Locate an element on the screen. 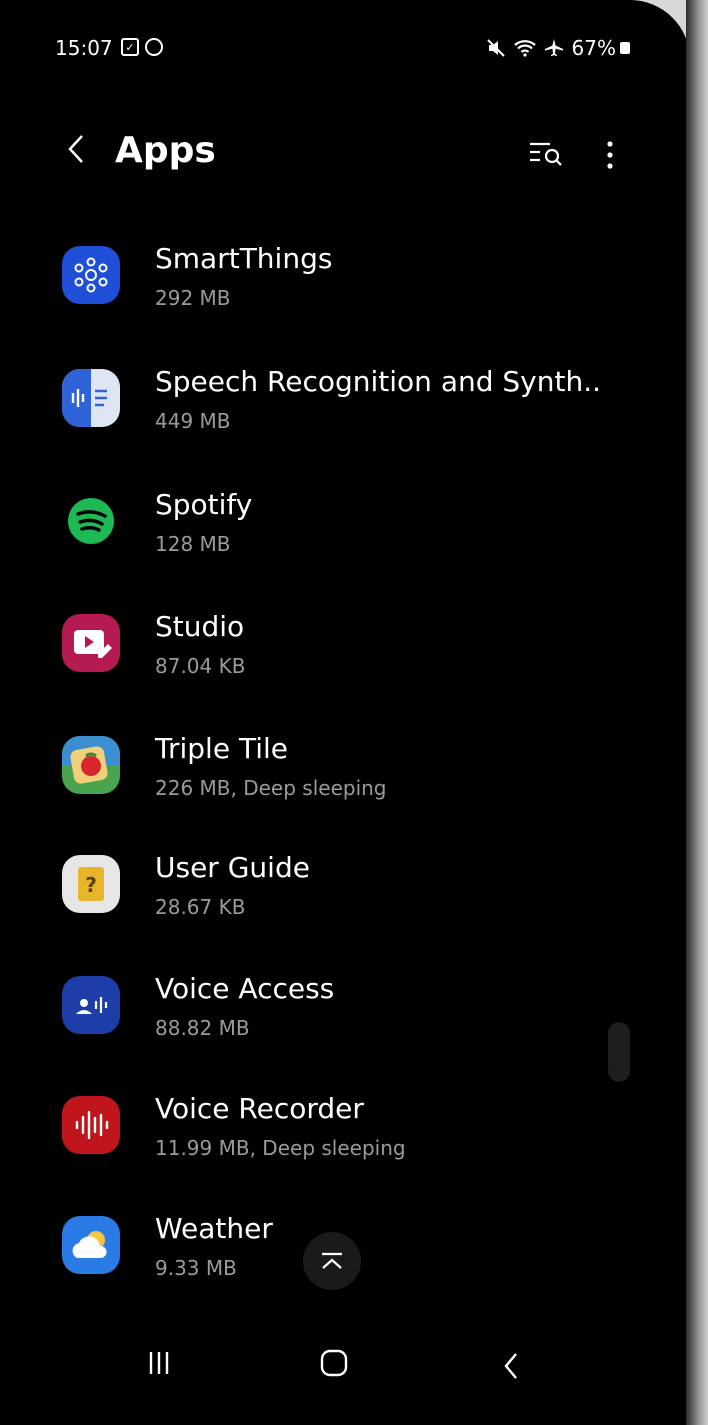 The height and width of the screenshot is (1425, 708). status-bar: 15:07 ✓ 67% is located at coordinates (342, 49).